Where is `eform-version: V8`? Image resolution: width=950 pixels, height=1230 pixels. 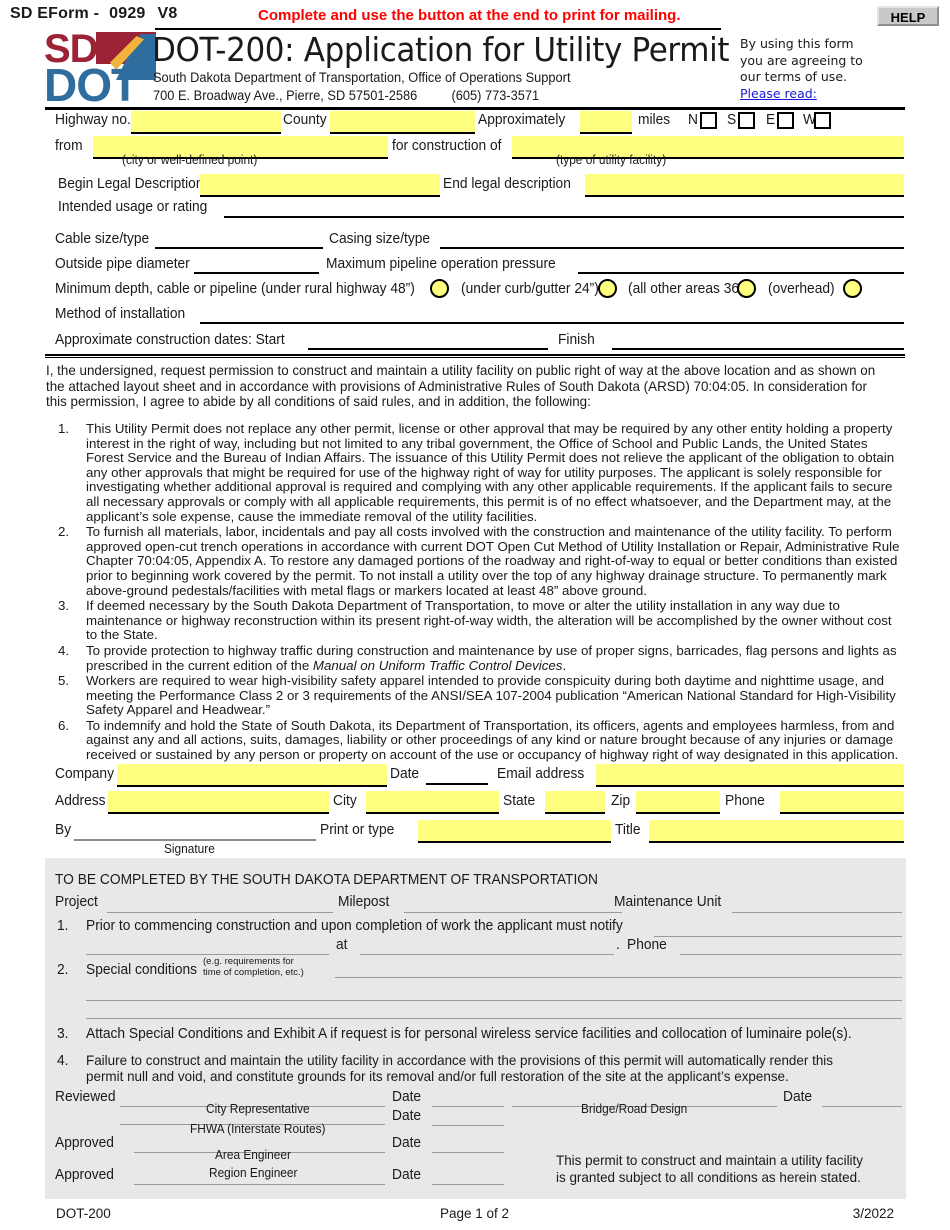 eform-version: V8 is located at coordinates (167, 13).